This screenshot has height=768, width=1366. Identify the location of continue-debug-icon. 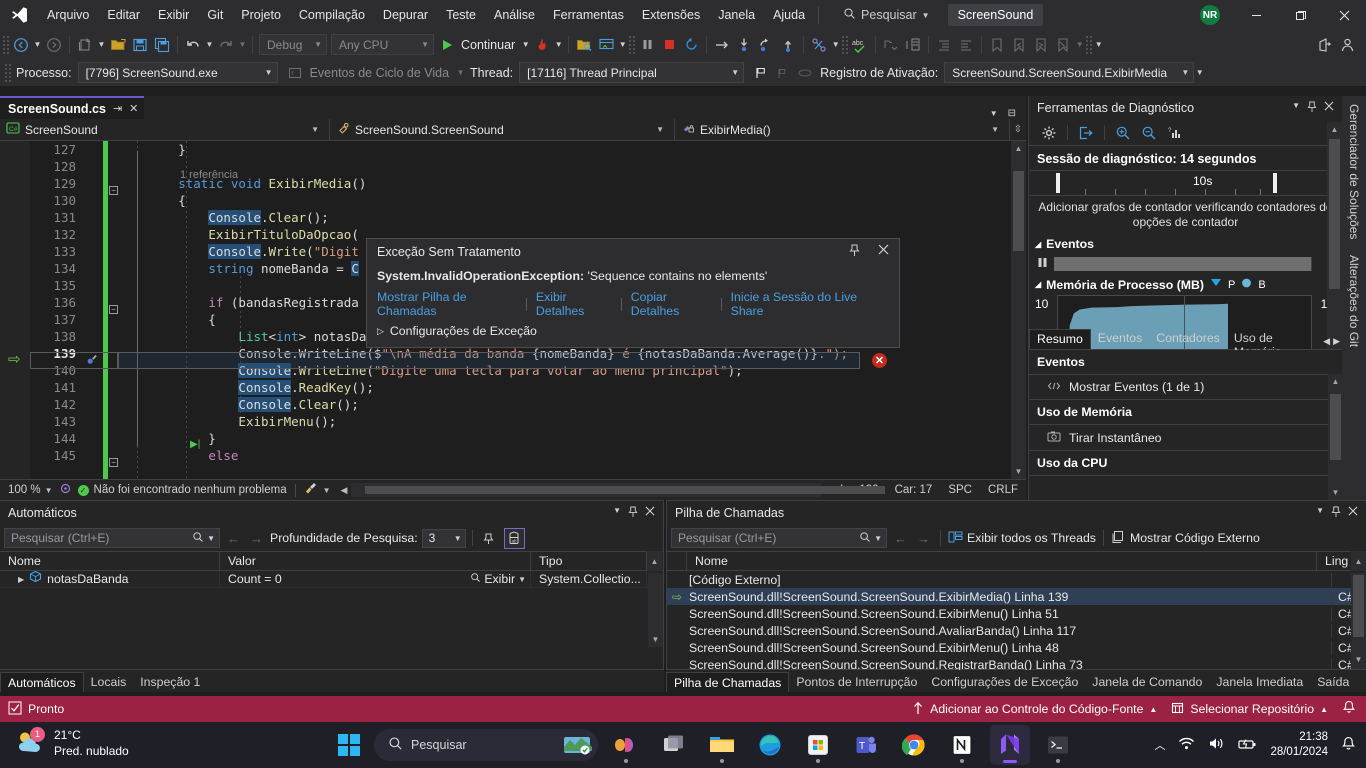
(447, 45).